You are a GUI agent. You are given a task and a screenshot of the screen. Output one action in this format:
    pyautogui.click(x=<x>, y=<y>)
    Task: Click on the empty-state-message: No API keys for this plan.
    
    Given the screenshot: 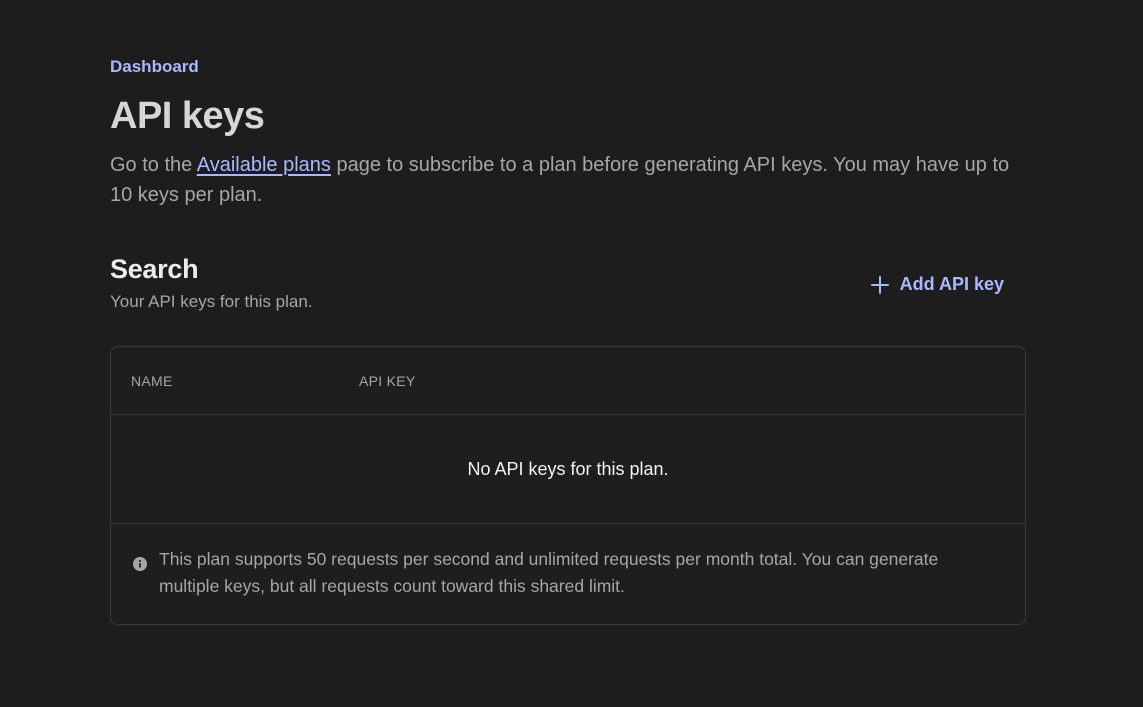 What is the action you would take?
    pyautogui.click(x=568, y=468)
    